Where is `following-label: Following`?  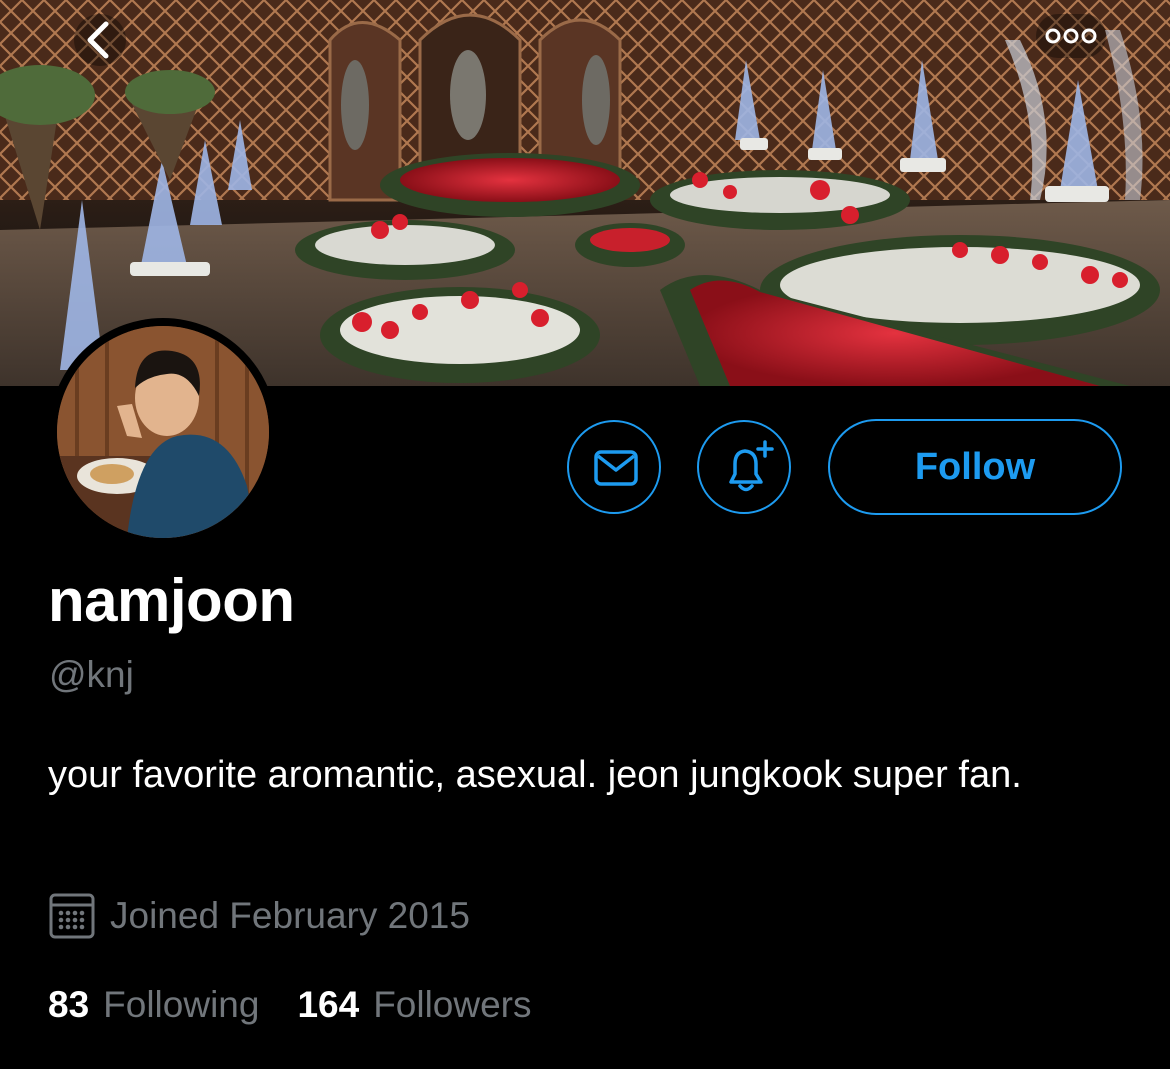
following-label: Following is located at coordinates (181, 1004).